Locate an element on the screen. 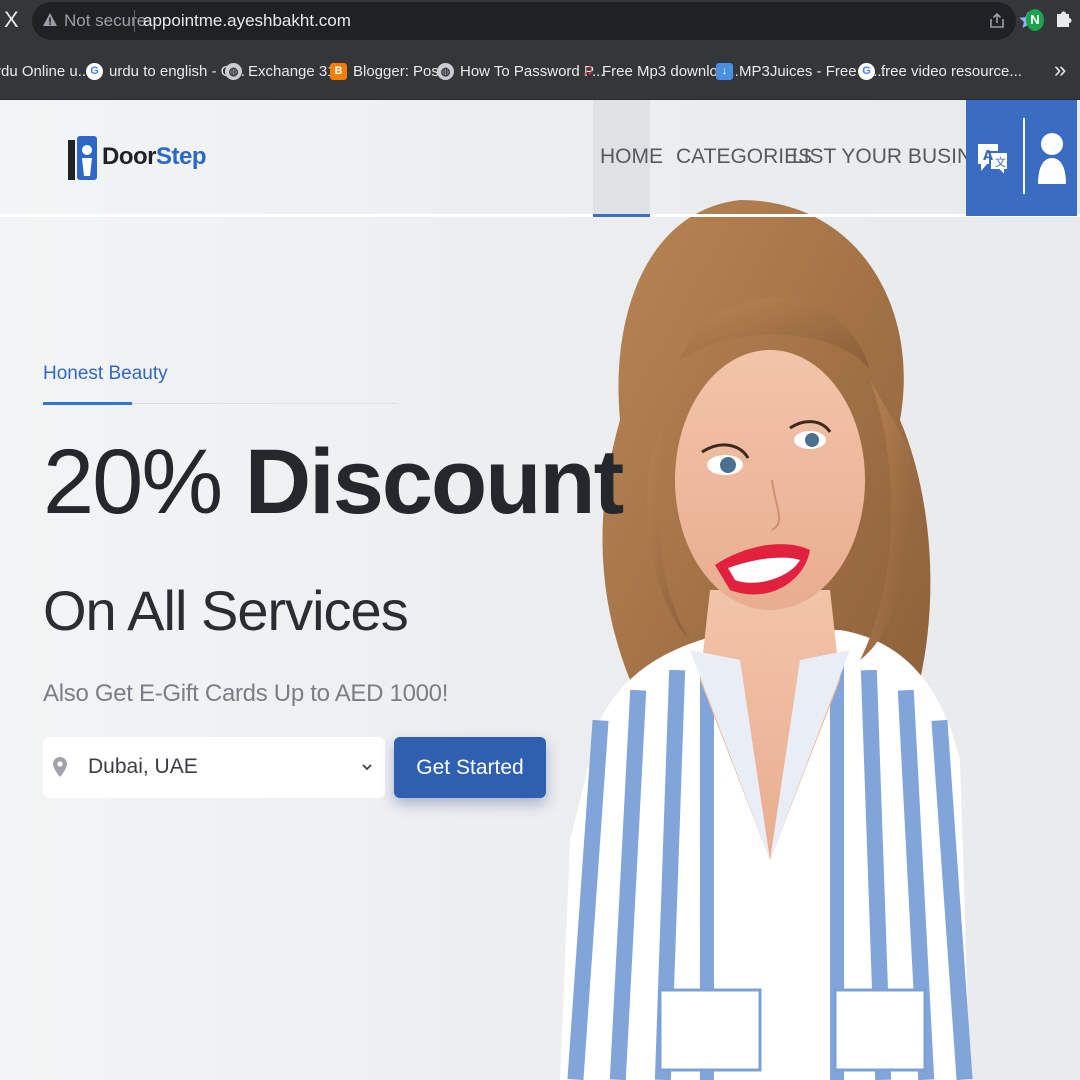 Image resolution: width=1080 pixels, height=1080 pixels. user-icon is located at coordinates (1052, 157).